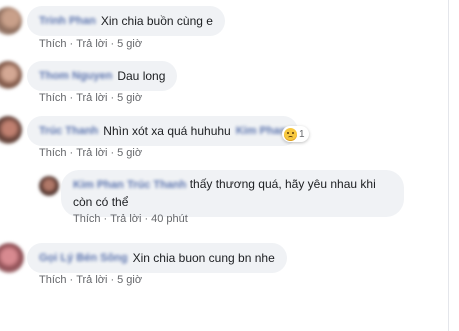 Image resolution: width=459 pixels, height=331 pixels. Describe the element at coordinates (156, 21) in the screenshot. I see `comment-text: Xin chia buồn cùng e` at that location.